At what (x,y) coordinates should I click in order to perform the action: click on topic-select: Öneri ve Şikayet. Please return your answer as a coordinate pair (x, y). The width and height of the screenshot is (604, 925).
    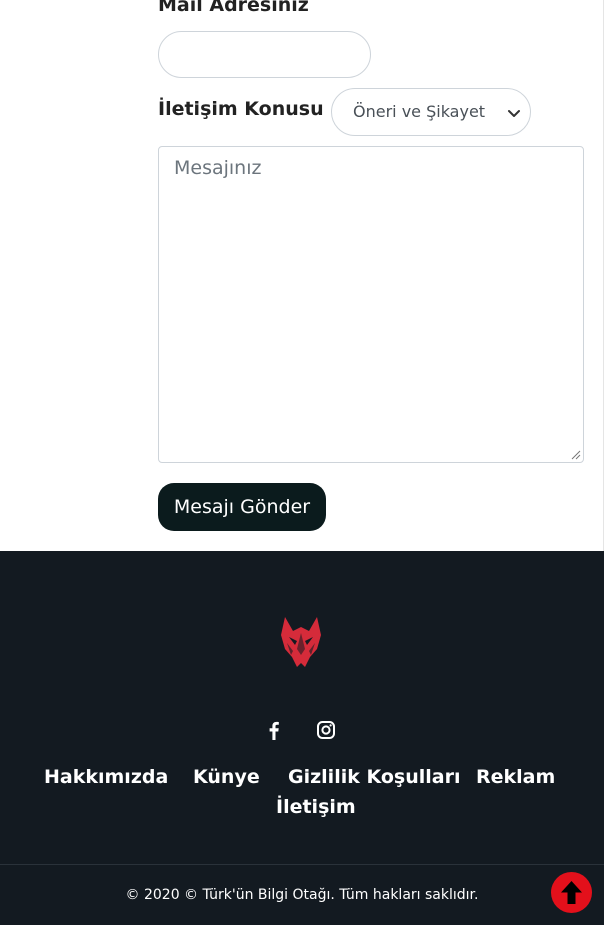
    Looking at the image, I should click on (431, 112).